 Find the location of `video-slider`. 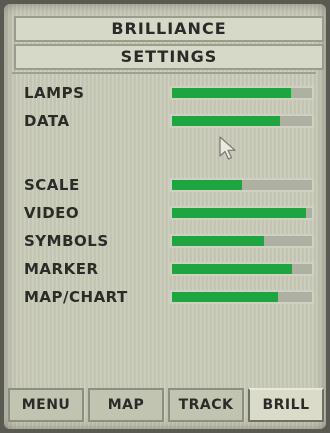

video-slider is located at coordinates (242, 213).